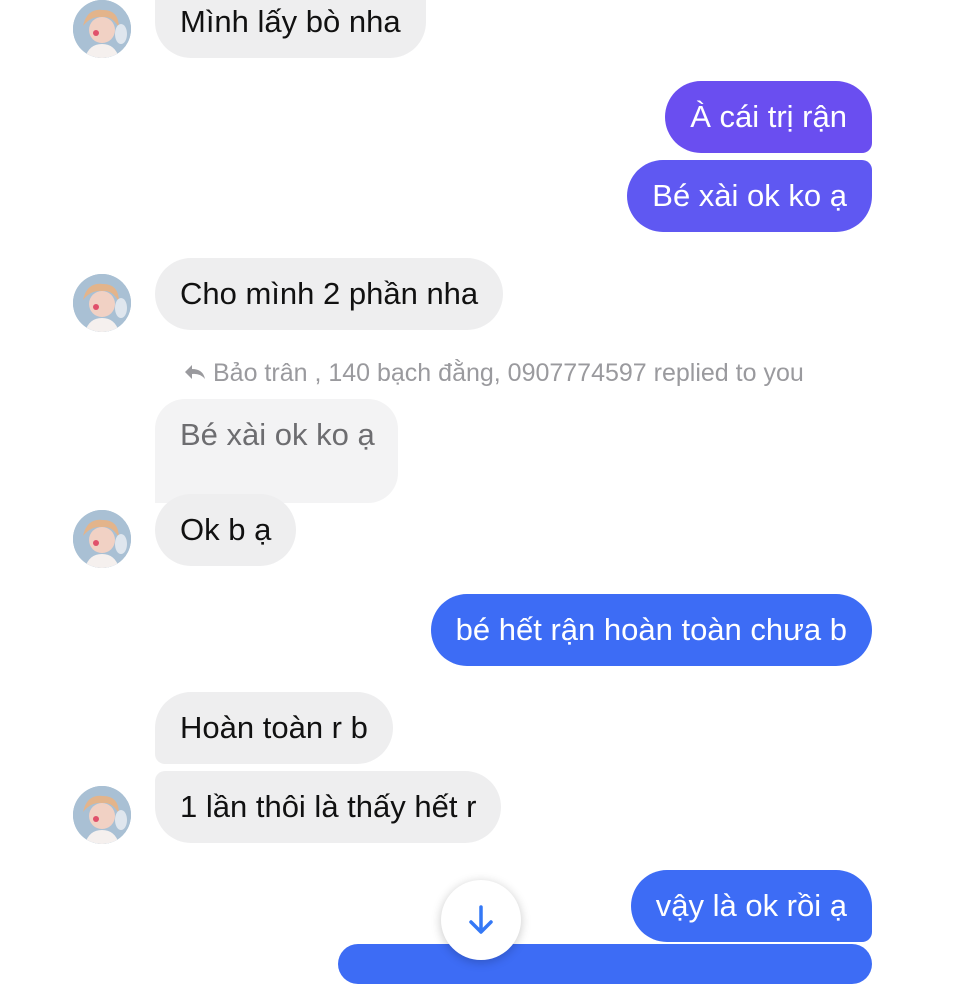  What do you see at coordinates (651, 630) in the screenshot?
I see `outgoing-message: bé hết rận hoàn toàn chưa b` at bounding box center [651, 630].